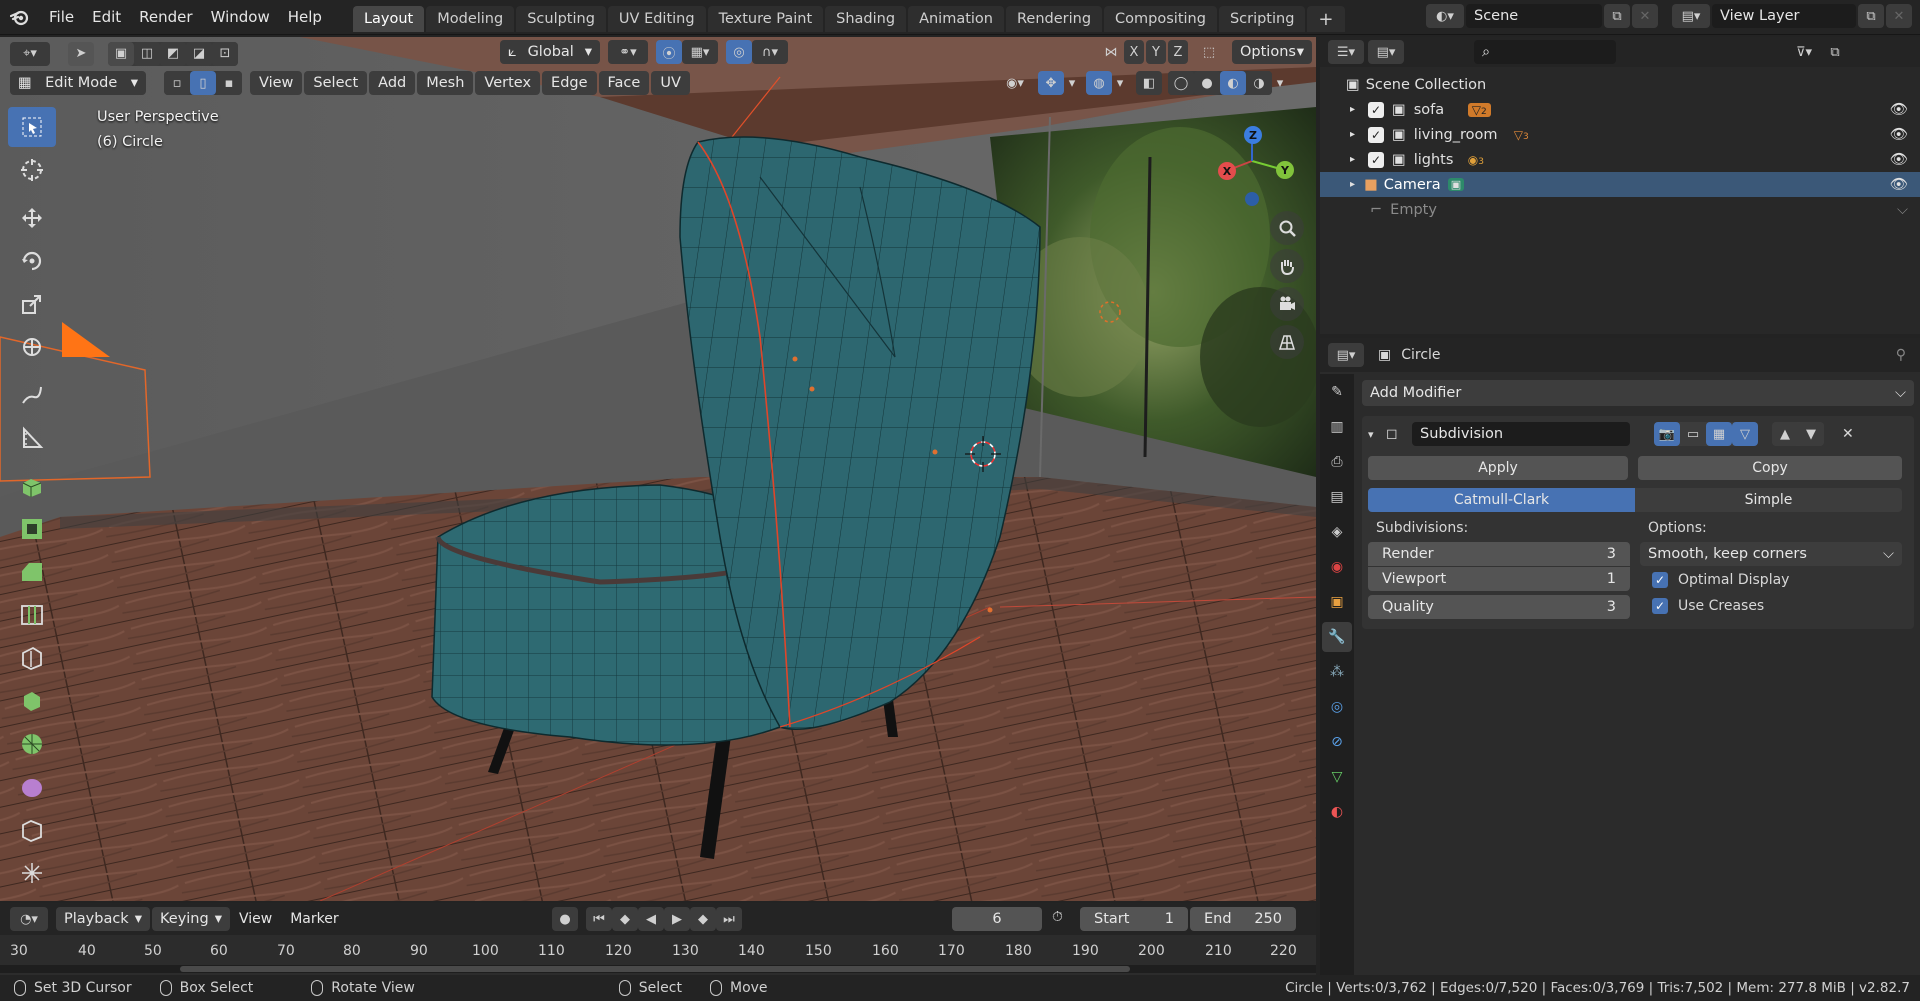 The width and height of the screenshot is (1920, 1001). Describe the element at coordinates (670, 83) in the screenshot. I see `menu-uv: UV` at that location.